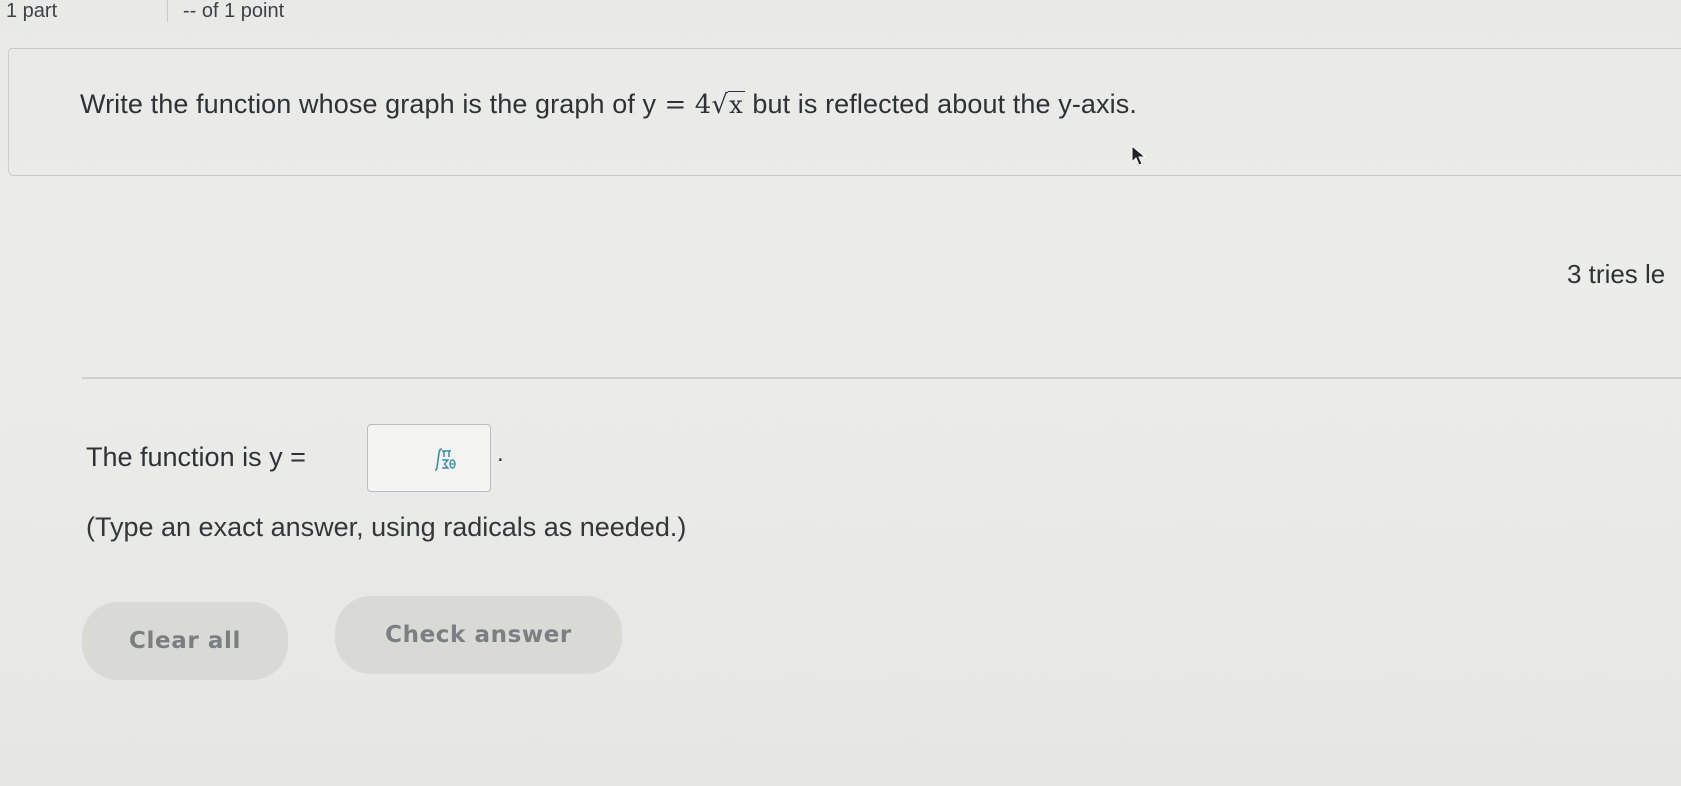  I want to click on answer-input-box, so click(429, 458).